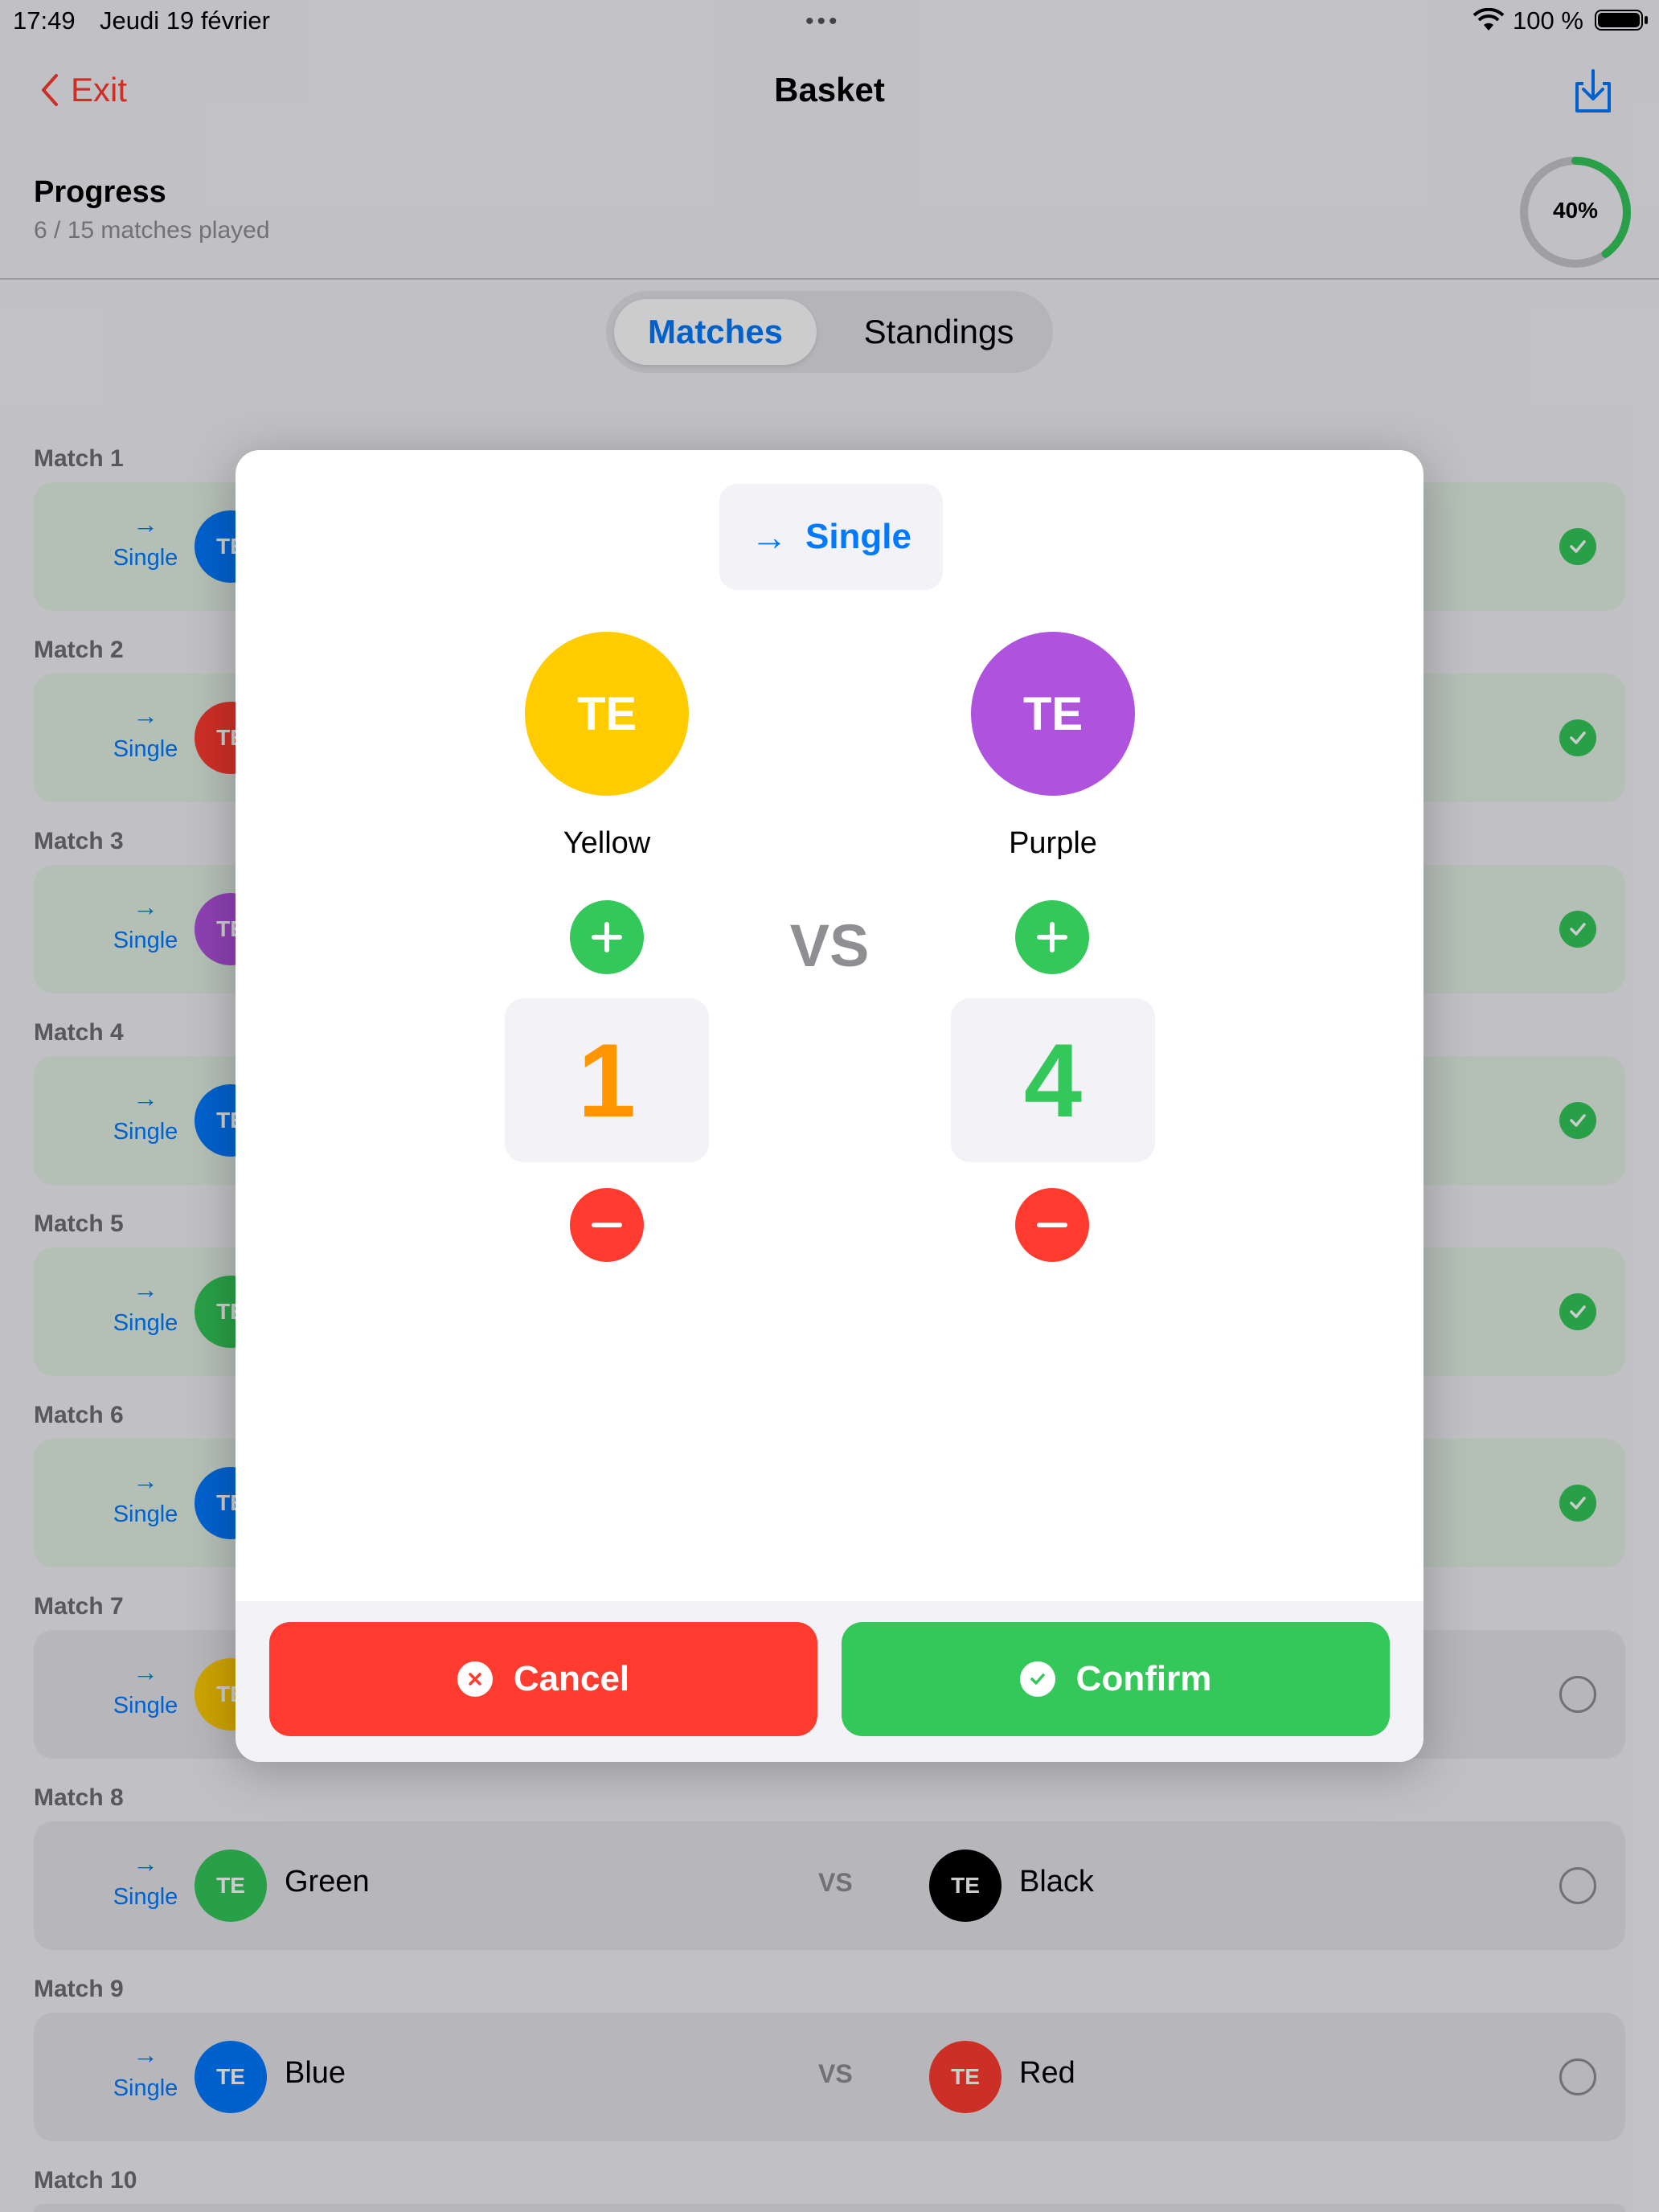 The width and height of the screenshot is (1659, 2212). What do you see at coordinates (858, 536) in the screenshot?
I see `mode-label: Single` at bounding box center [858, 536].